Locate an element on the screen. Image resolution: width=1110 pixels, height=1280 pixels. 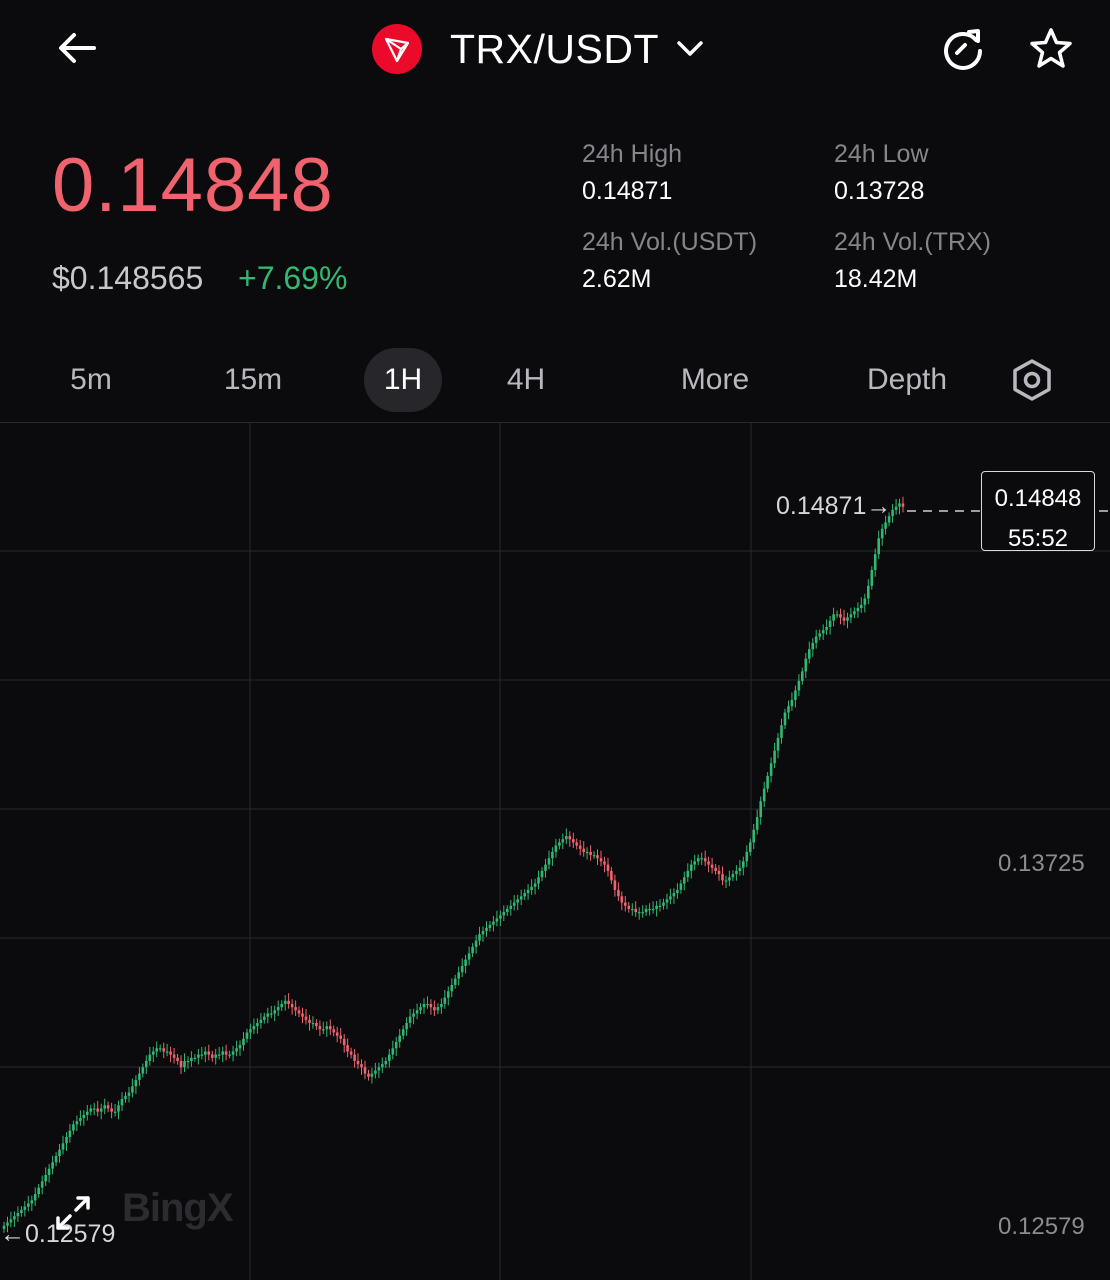
price-axis-label: 0.13725 is located at coordinates (1041, 863).